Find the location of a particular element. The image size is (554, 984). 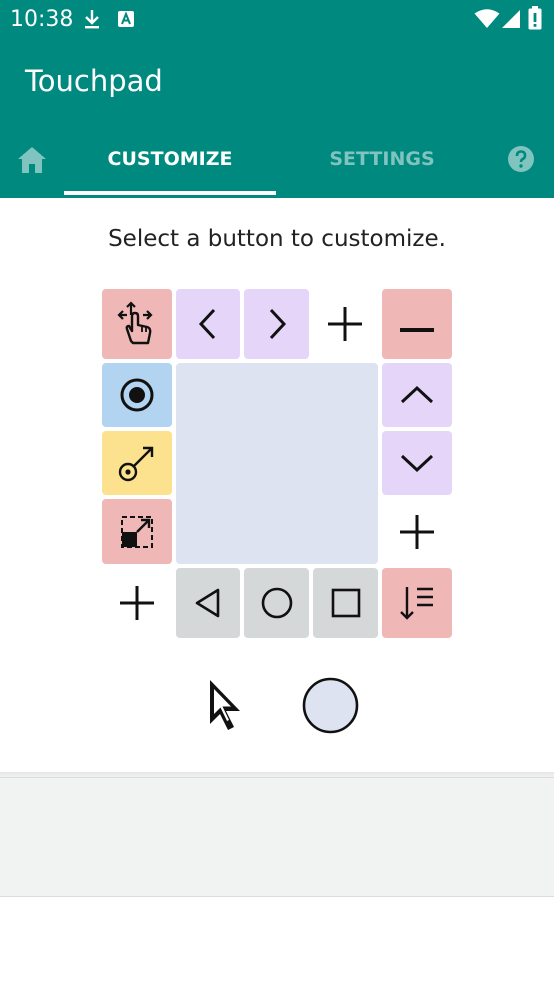

resize-button is located at coordinates (137, 531).